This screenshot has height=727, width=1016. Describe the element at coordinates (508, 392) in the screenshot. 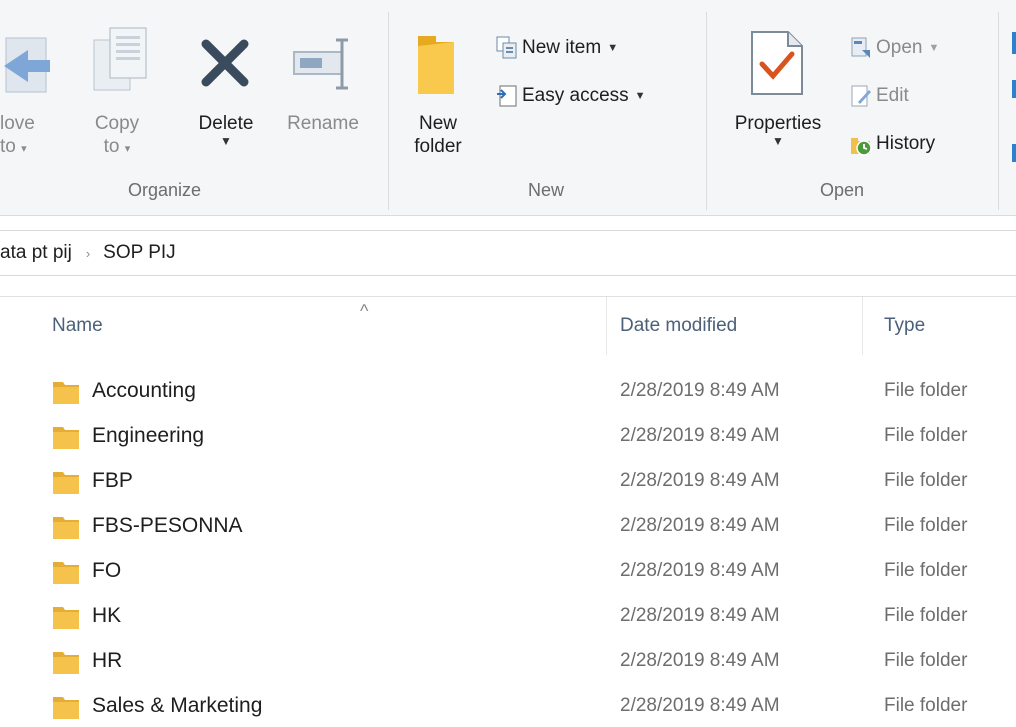

I see `file-row: Accounting 2/28/2019 8:49 AM File folder` at that location.